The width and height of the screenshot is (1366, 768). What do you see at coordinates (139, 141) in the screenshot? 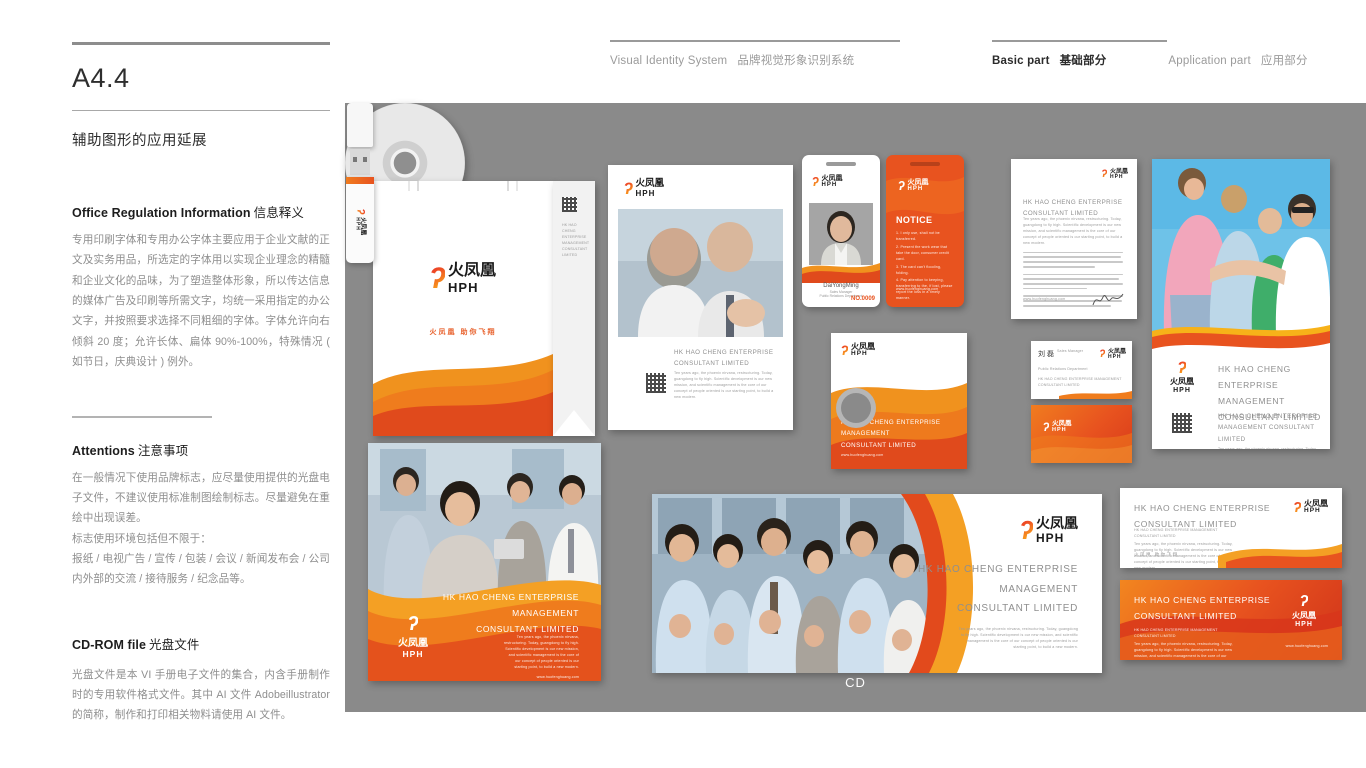
I see `page-title: 辅助图形的应用延展` at bounding box center [139, 141].